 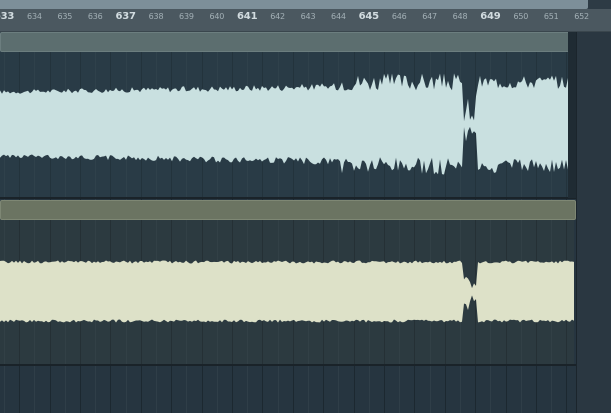 I want to click on ruler-label: 643, so click(x=308, y=16).